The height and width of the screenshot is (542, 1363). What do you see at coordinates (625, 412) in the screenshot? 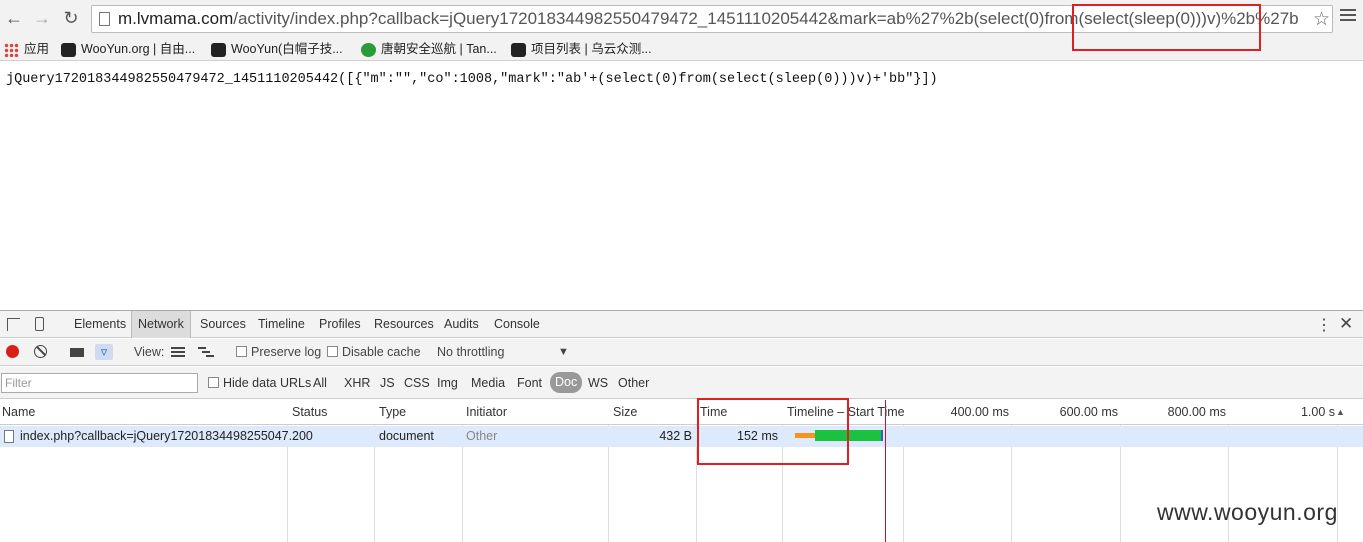
I see `header-size: Size` at bounding box center [625, 412].